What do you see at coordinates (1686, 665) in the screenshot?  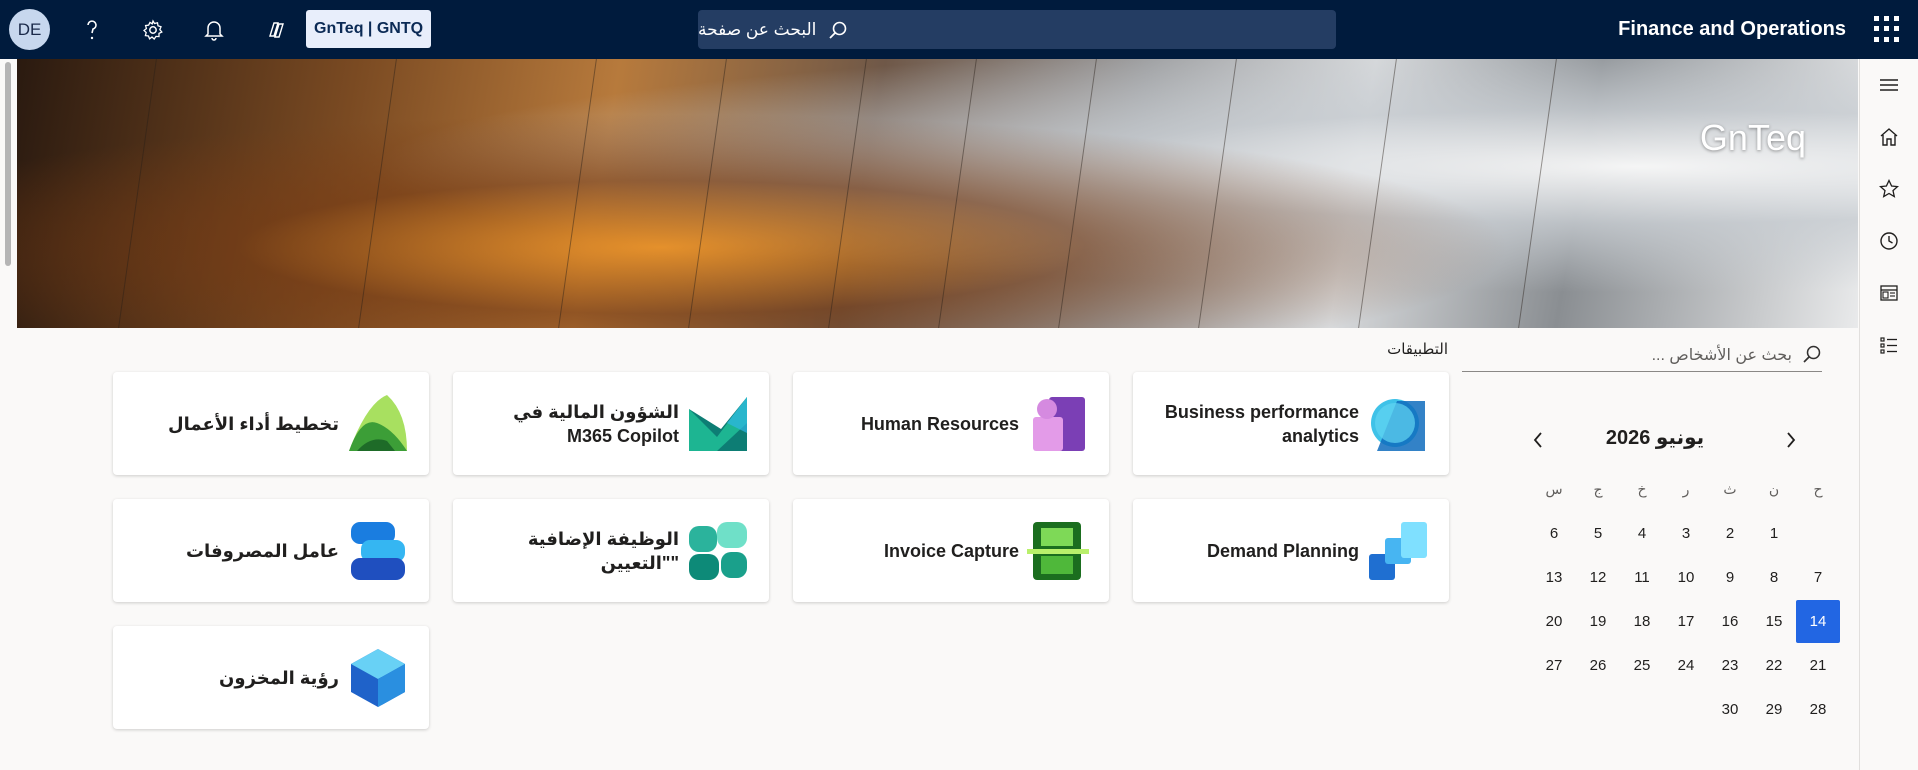 I see `calendar-day: 24` at bounding box center [1686, 665].